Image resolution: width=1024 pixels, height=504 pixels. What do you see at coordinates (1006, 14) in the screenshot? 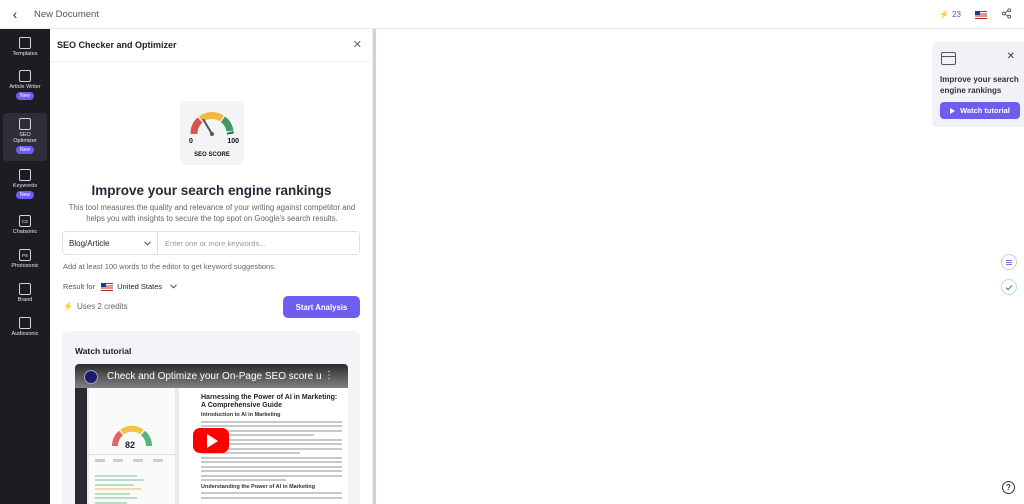
I see `share-icon` at bounding box center [1006, 14].